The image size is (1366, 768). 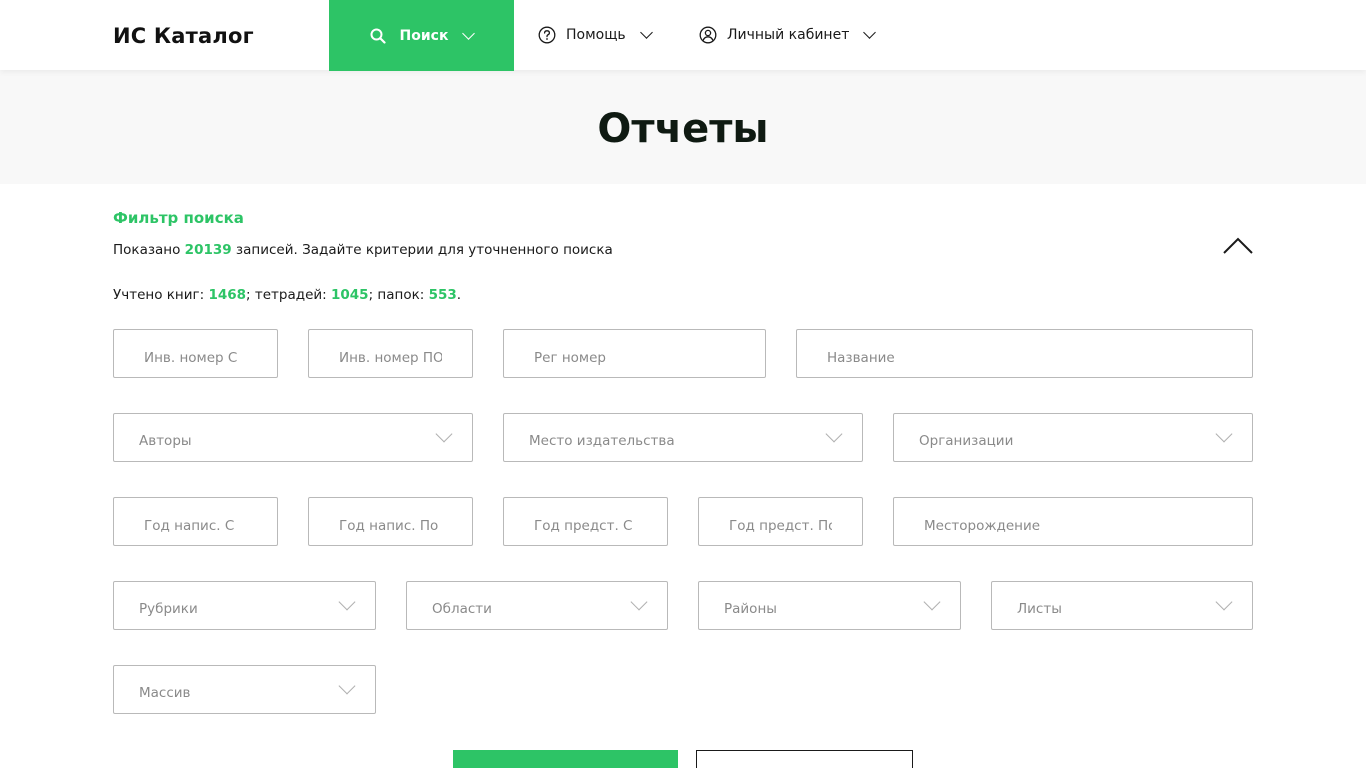 I want to click on stats-books-count: 1468, so click(x=227, y=295).